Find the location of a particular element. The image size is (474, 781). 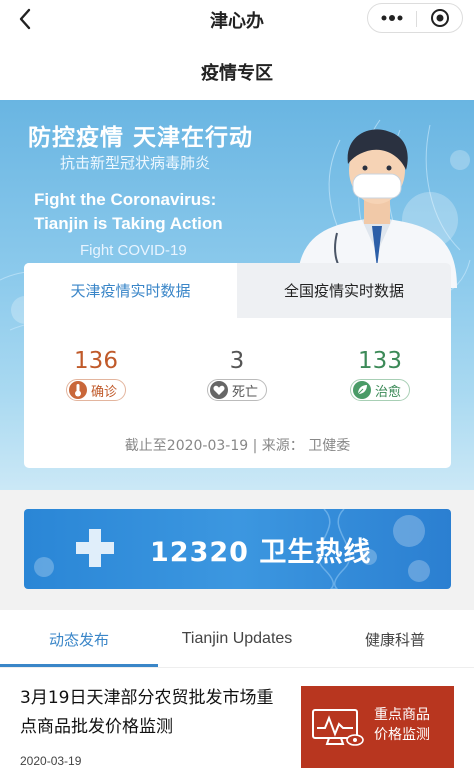

hotline-text: 12320 卫生热线 is located at coordinates (261, 552).